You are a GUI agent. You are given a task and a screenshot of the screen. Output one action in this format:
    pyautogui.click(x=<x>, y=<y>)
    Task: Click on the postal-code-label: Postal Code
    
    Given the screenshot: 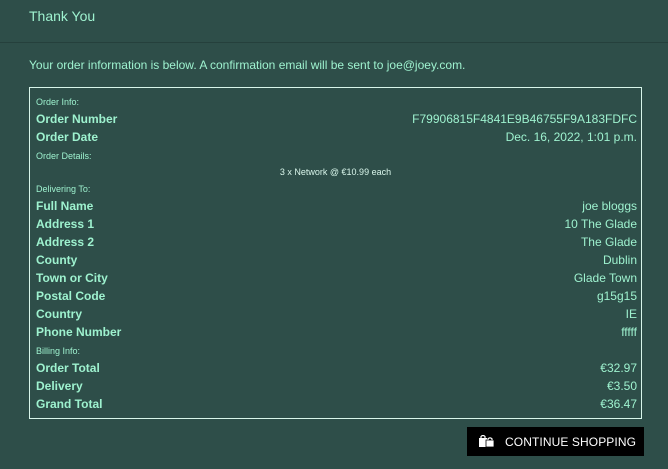 What is the action you would take?
    pyautogui.click(x=71, y=296)
    